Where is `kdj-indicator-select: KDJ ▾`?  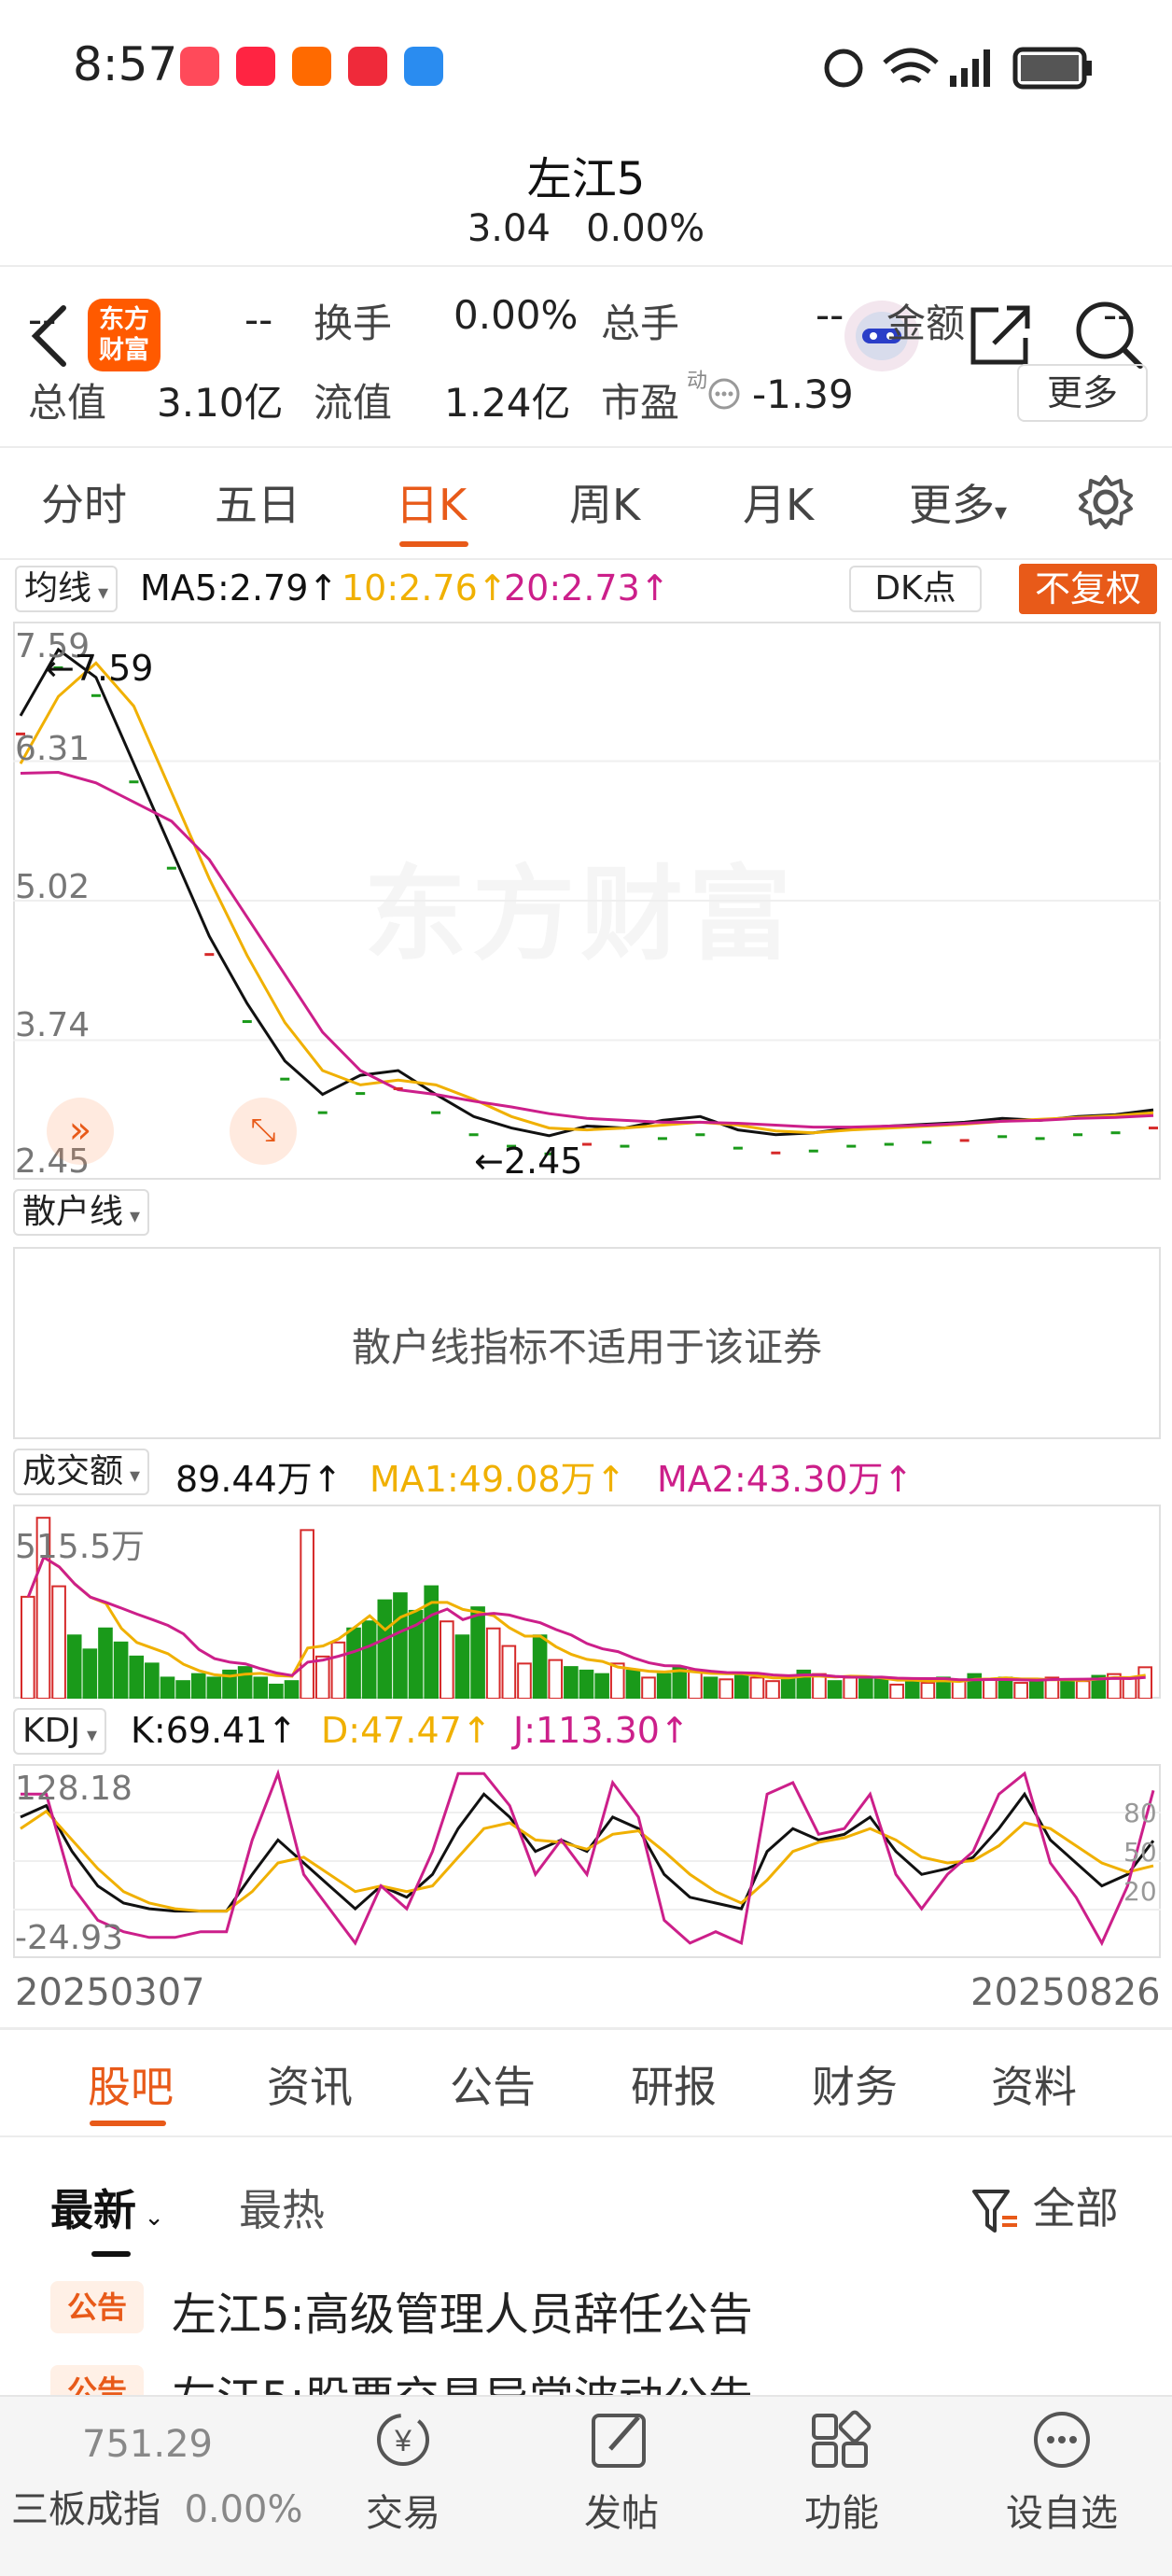 kdj-indicator-select: KDJ ▾ is located at coordinates (59, 1731).